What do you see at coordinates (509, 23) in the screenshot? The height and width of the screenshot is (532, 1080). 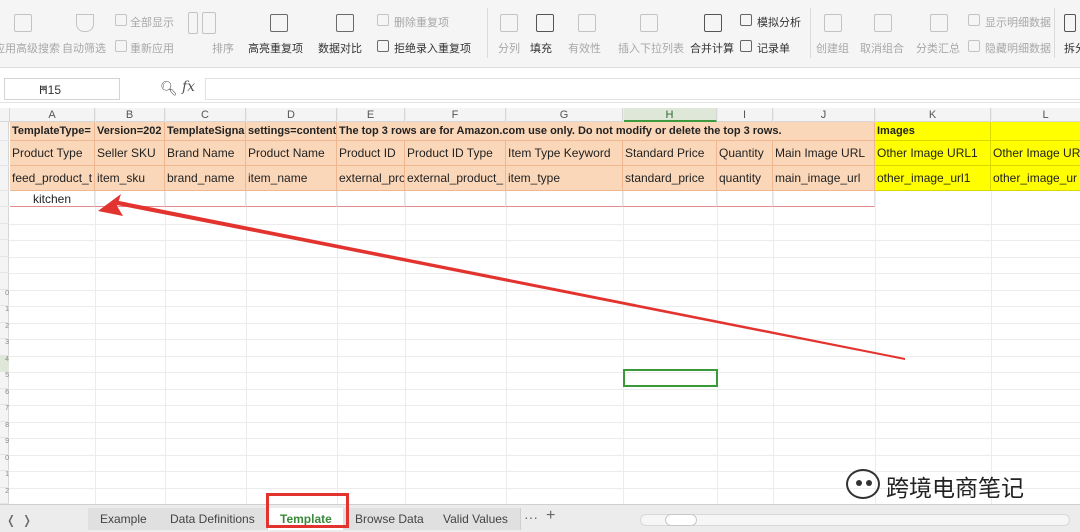 I see `split-columns-icon` at bounding box center [509, 23].